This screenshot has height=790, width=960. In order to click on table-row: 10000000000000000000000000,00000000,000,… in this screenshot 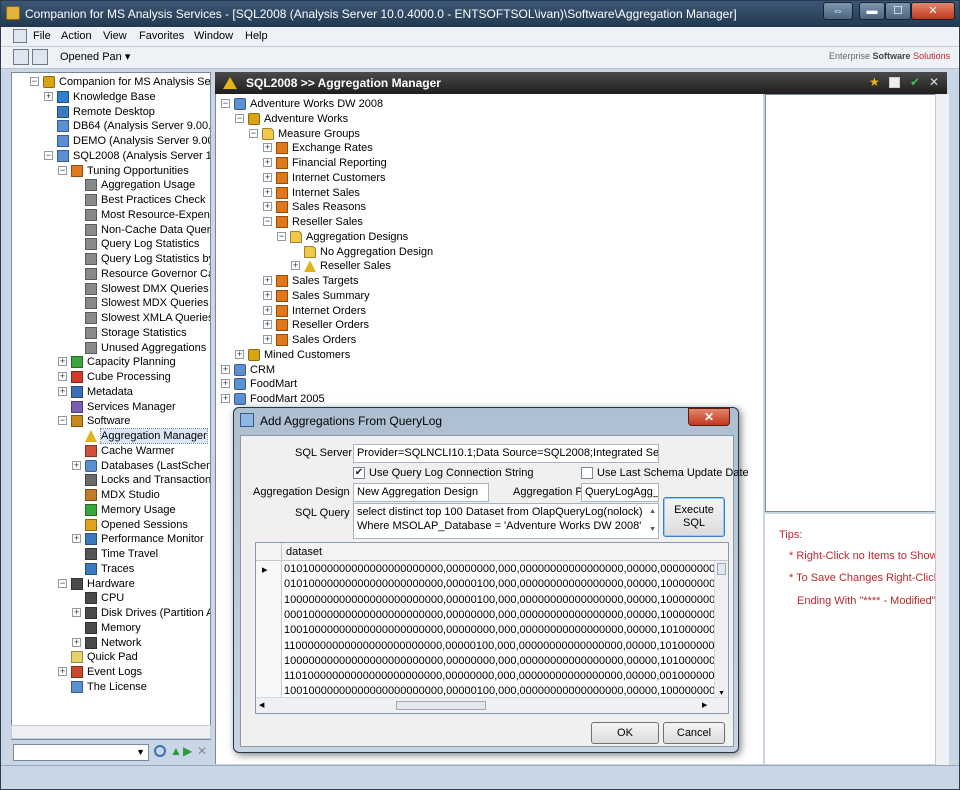, I will do `click(506, 662)`.